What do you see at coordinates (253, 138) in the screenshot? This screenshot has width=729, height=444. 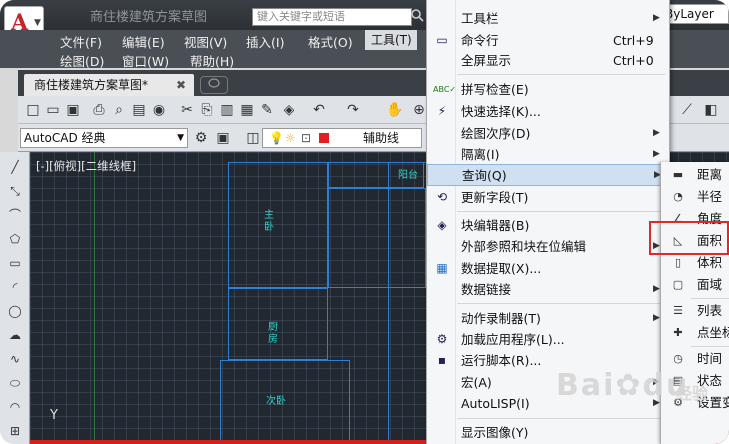 I see `layer-properties-icon: ◫` at bounding box center [253, 138].